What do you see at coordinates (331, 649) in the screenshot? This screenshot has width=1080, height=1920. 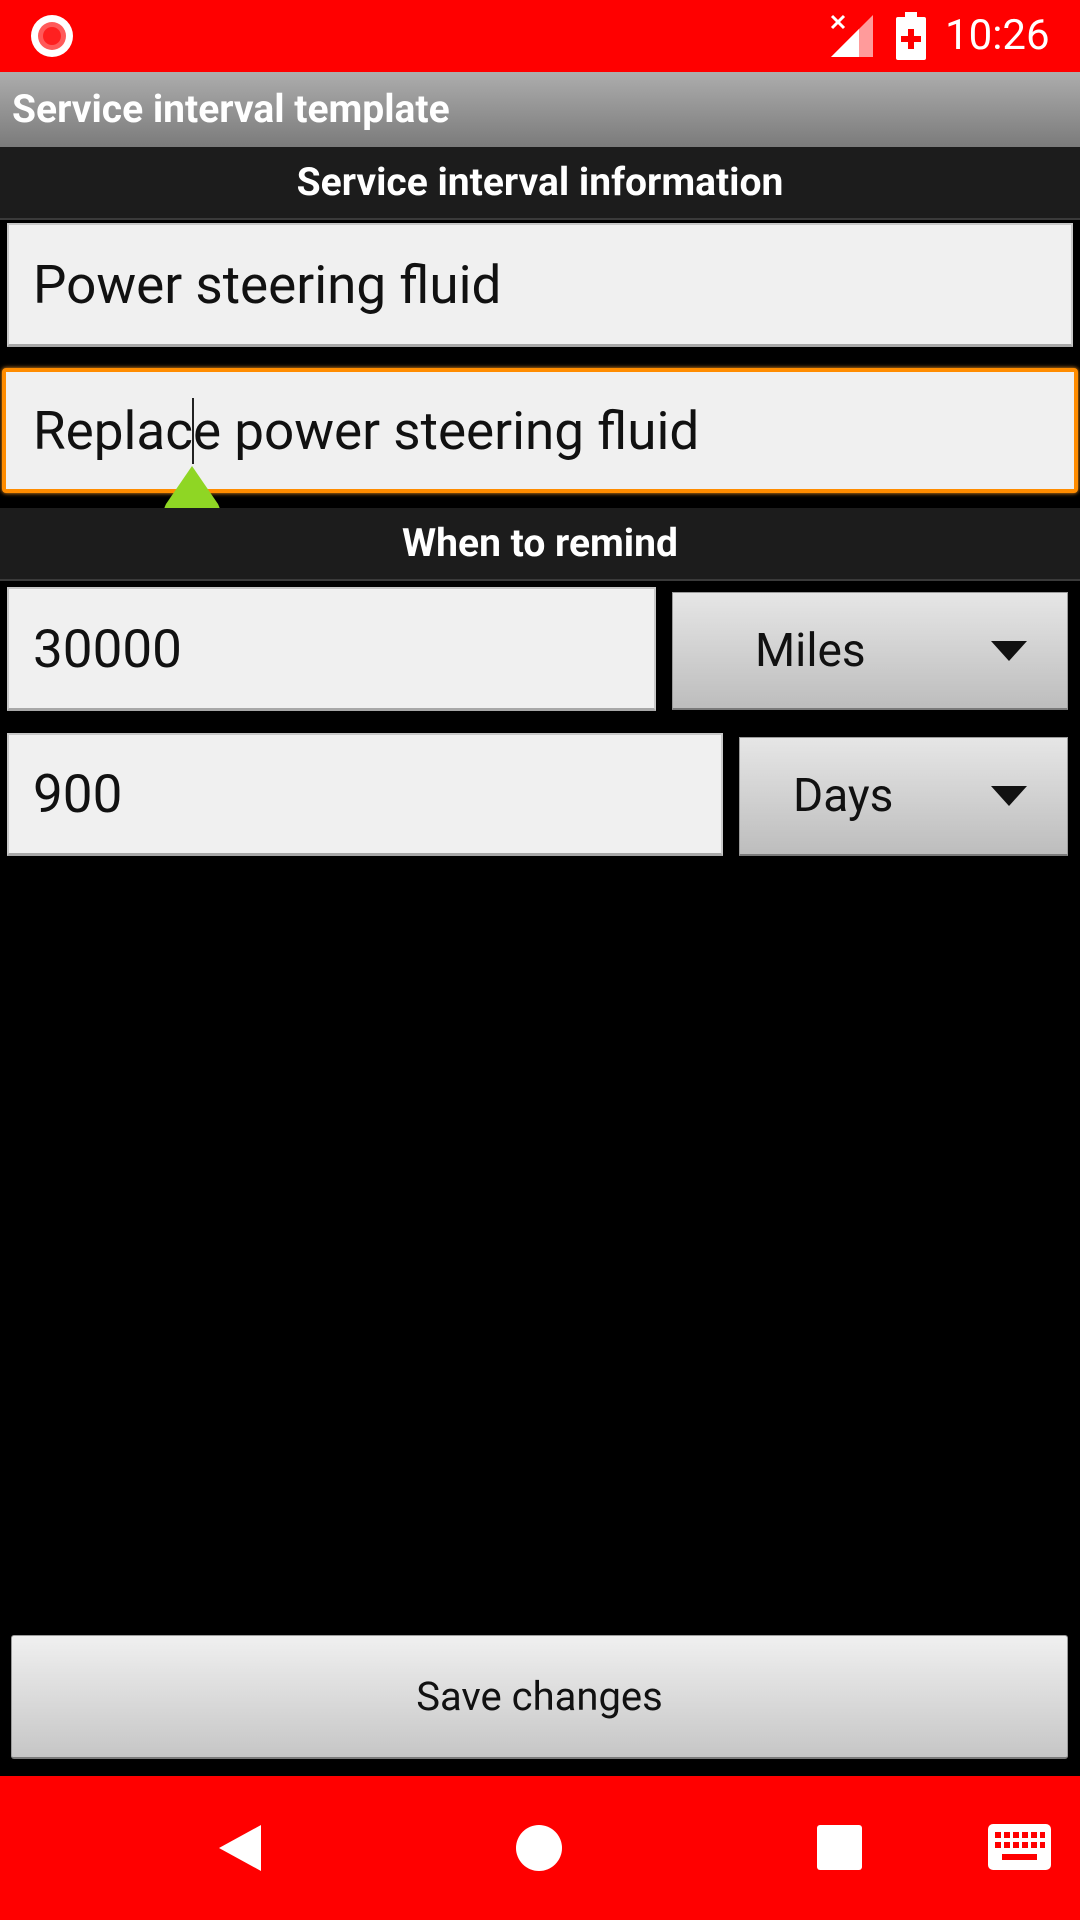 I see `distance-interval-field: 30000` at bounding box center [331, 649].